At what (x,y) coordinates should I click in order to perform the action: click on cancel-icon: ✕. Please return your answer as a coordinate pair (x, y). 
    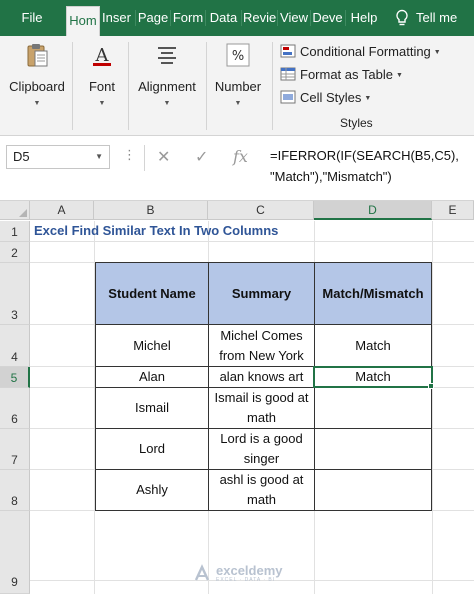
    Looking at the image, I should click on (163, 157).